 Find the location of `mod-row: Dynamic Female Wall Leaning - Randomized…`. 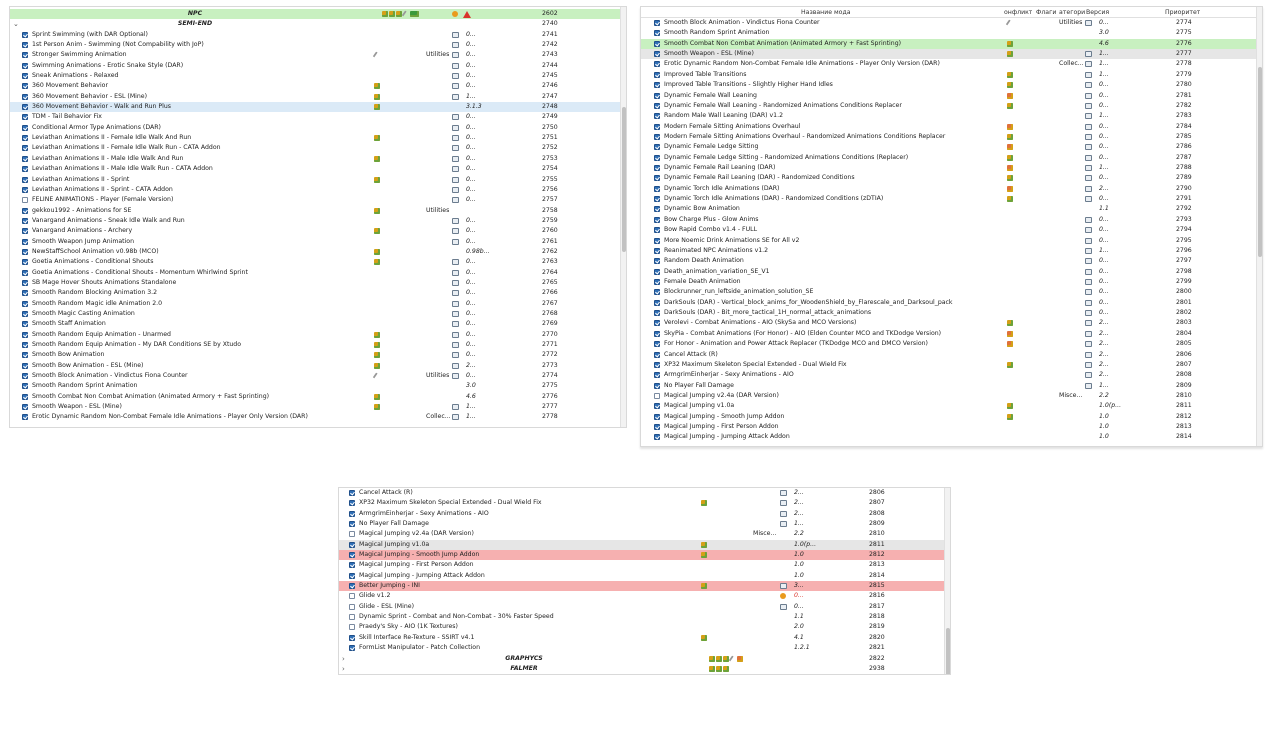

mod-row: Dynamic Female Wall Leaning - Randomized… is located at coordinates (951, 106).